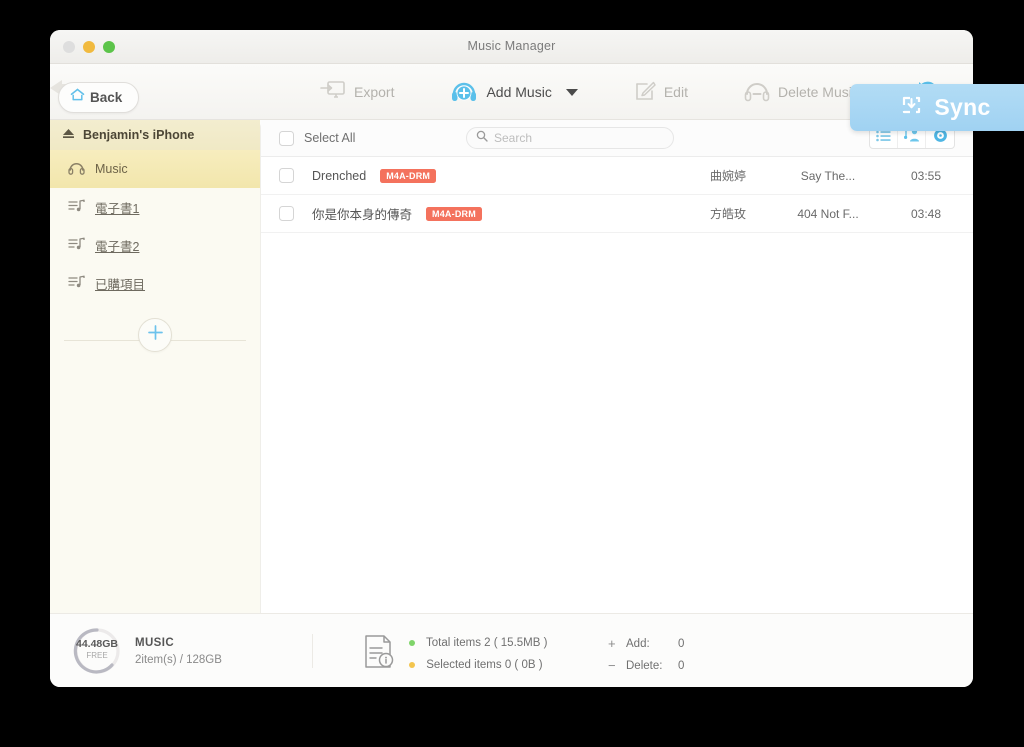  I want to click on toolbar-export-label: Export, so click(374, 92).